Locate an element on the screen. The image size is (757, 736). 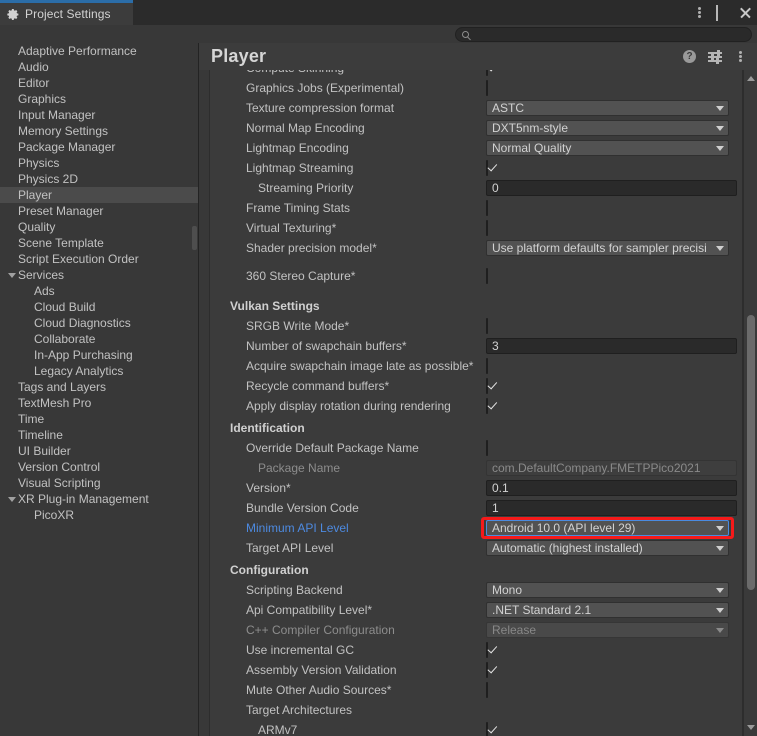
setting-label: Virtual Texturing* is located at coordinates (291, 228).